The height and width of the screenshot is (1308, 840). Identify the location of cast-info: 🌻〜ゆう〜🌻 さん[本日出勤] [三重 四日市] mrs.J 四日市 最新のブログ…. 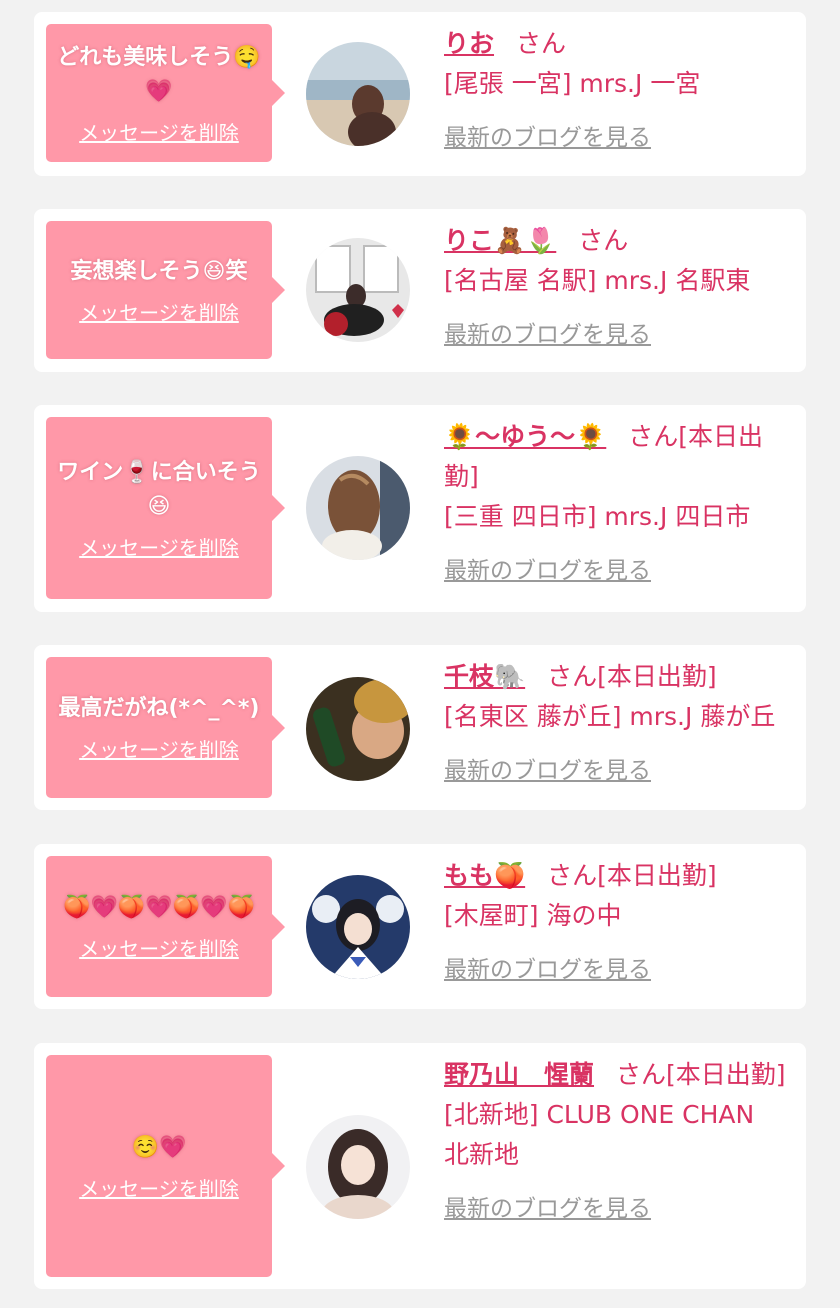
(619, 501).